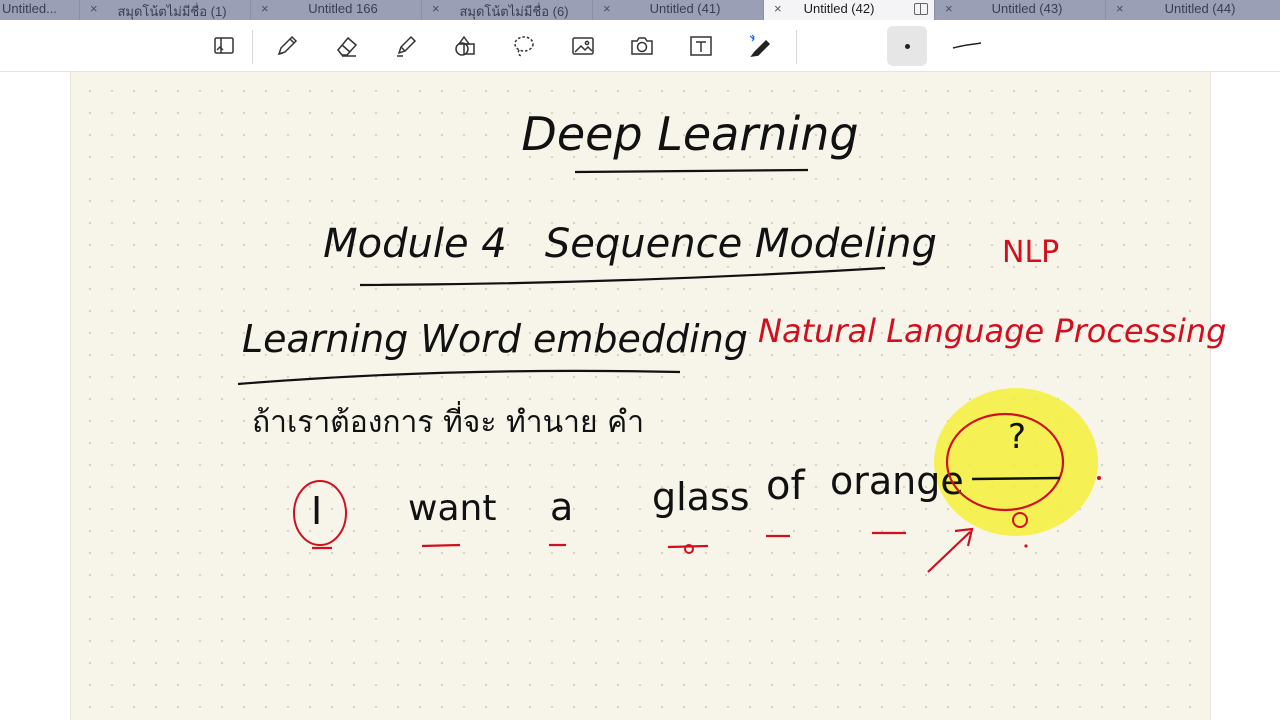 The image size is (1280, 720). Describe the element at coordinates (1027, 8) in the screenshot. I see `tab-6-label: Untitled (43)` at that location.